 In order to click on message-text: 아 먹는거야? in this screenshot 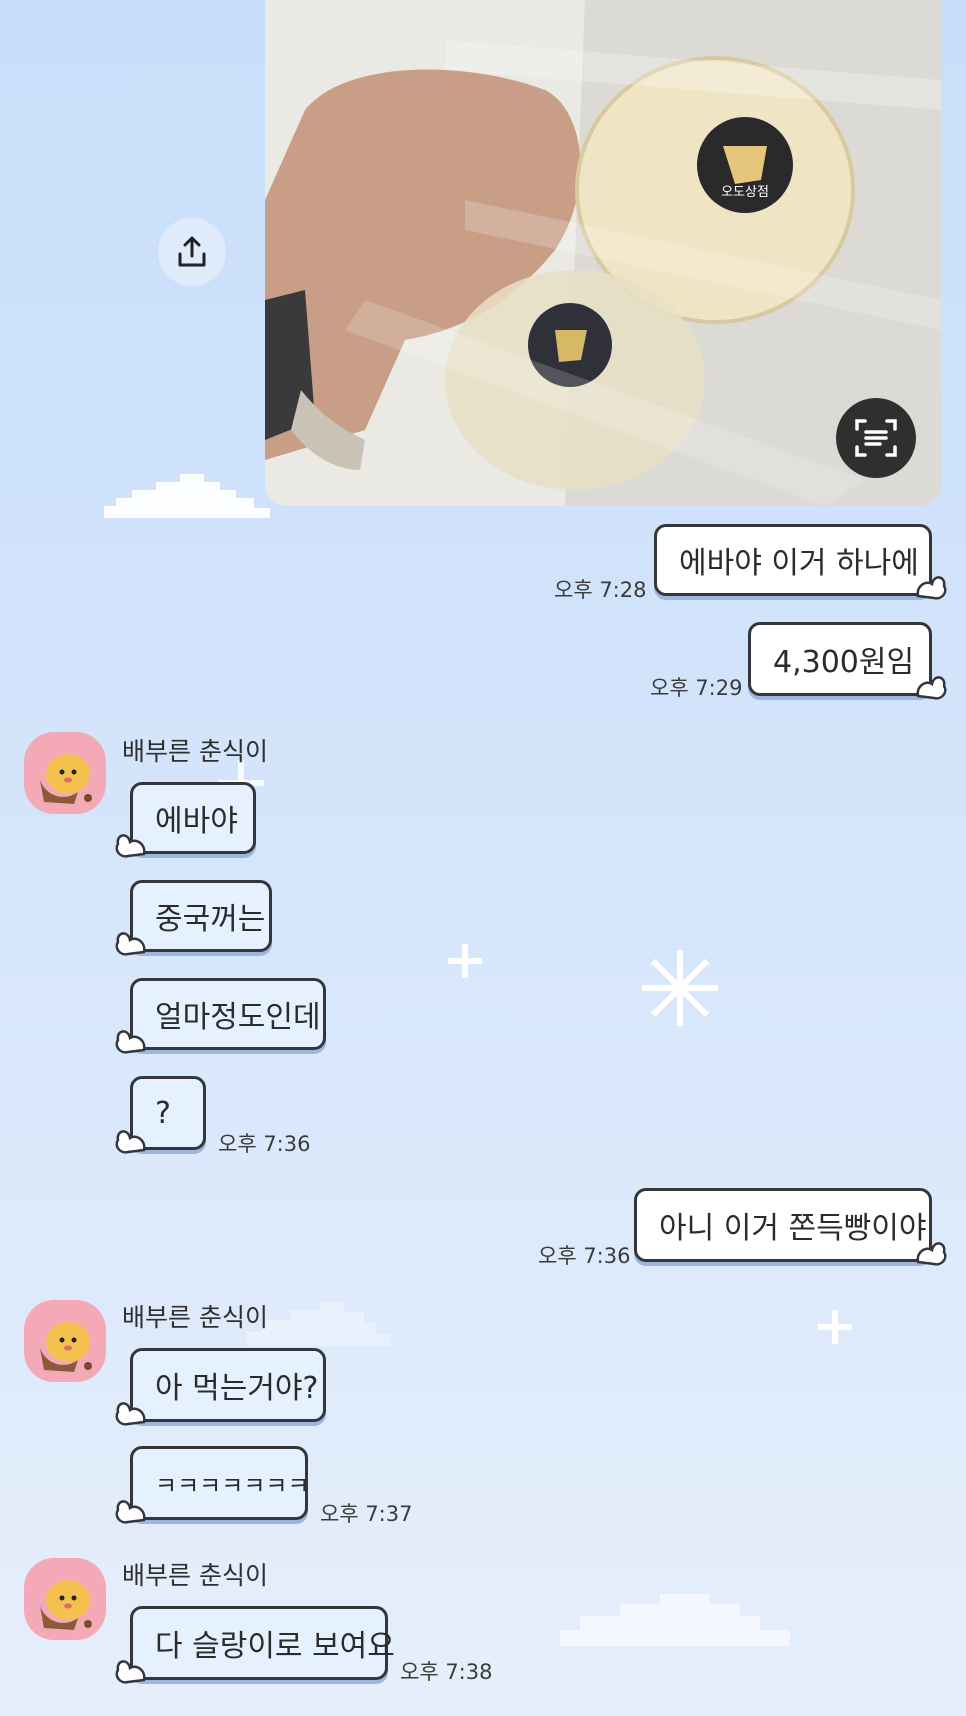, I will do `click(237, 1388)`.